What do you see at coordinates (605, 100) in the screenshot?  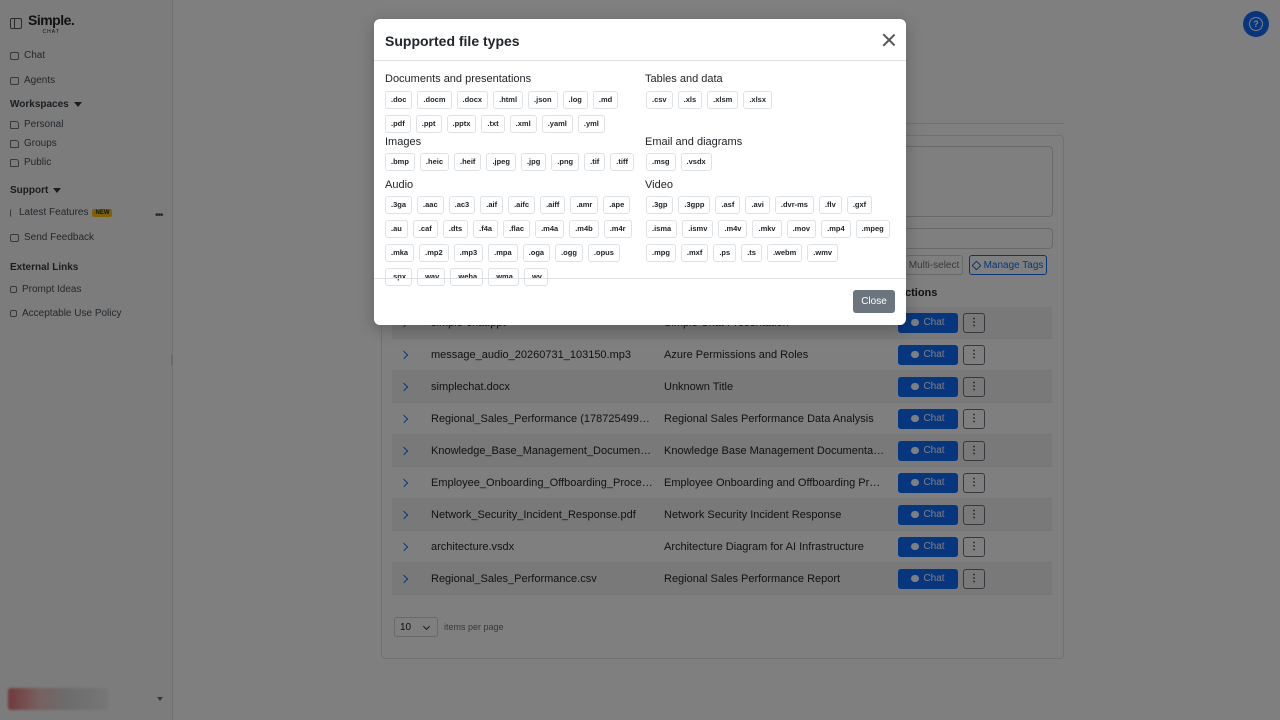 I see `file-type-badge: .md` at bounding box center [605, 100].